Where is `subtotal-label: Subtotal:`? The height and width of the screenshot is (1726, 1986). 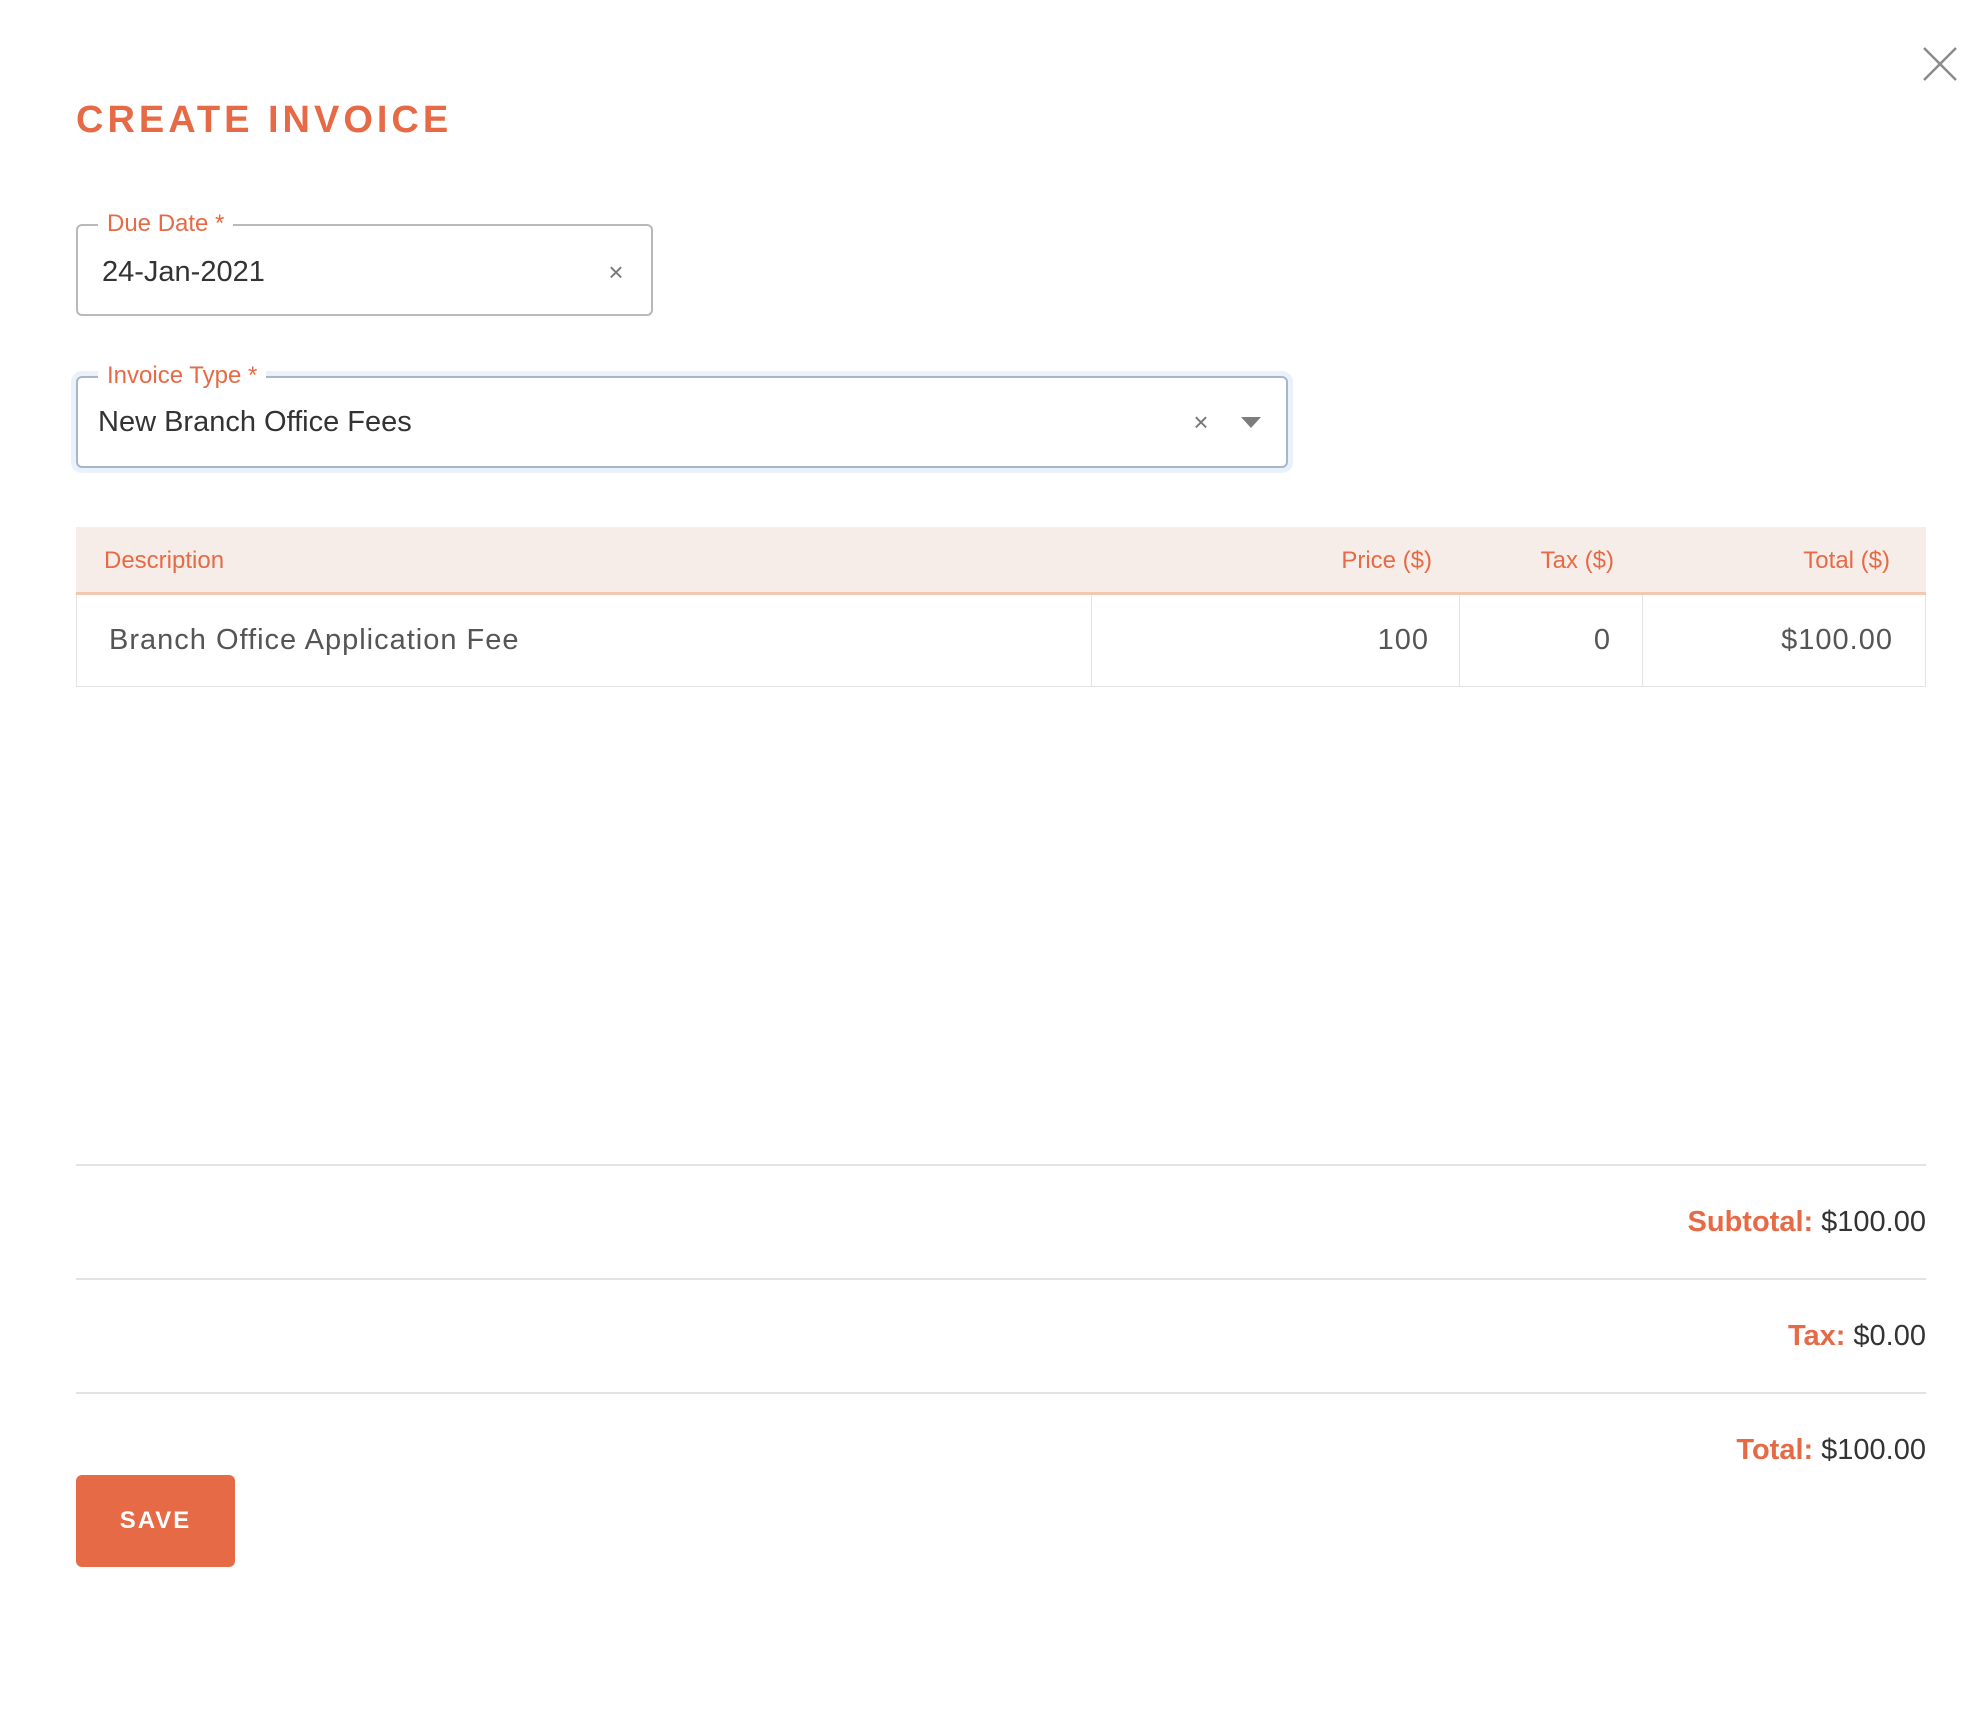
subtotal-label: Subtotal: is located at coordinates (1750, 1222).